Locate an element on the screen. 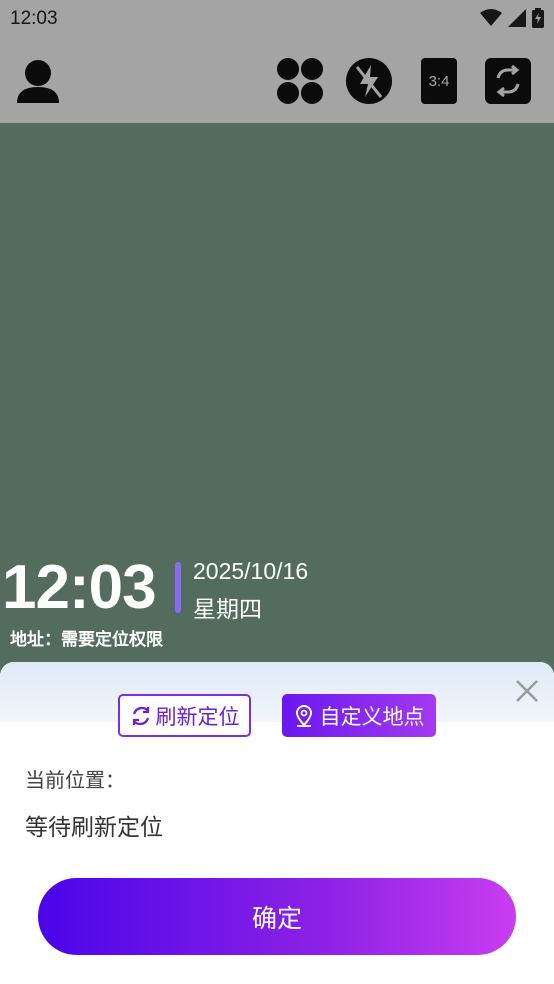 The width and height of the screenshot is (554, 984). watermark-divider is located at coordinates (178, 587).